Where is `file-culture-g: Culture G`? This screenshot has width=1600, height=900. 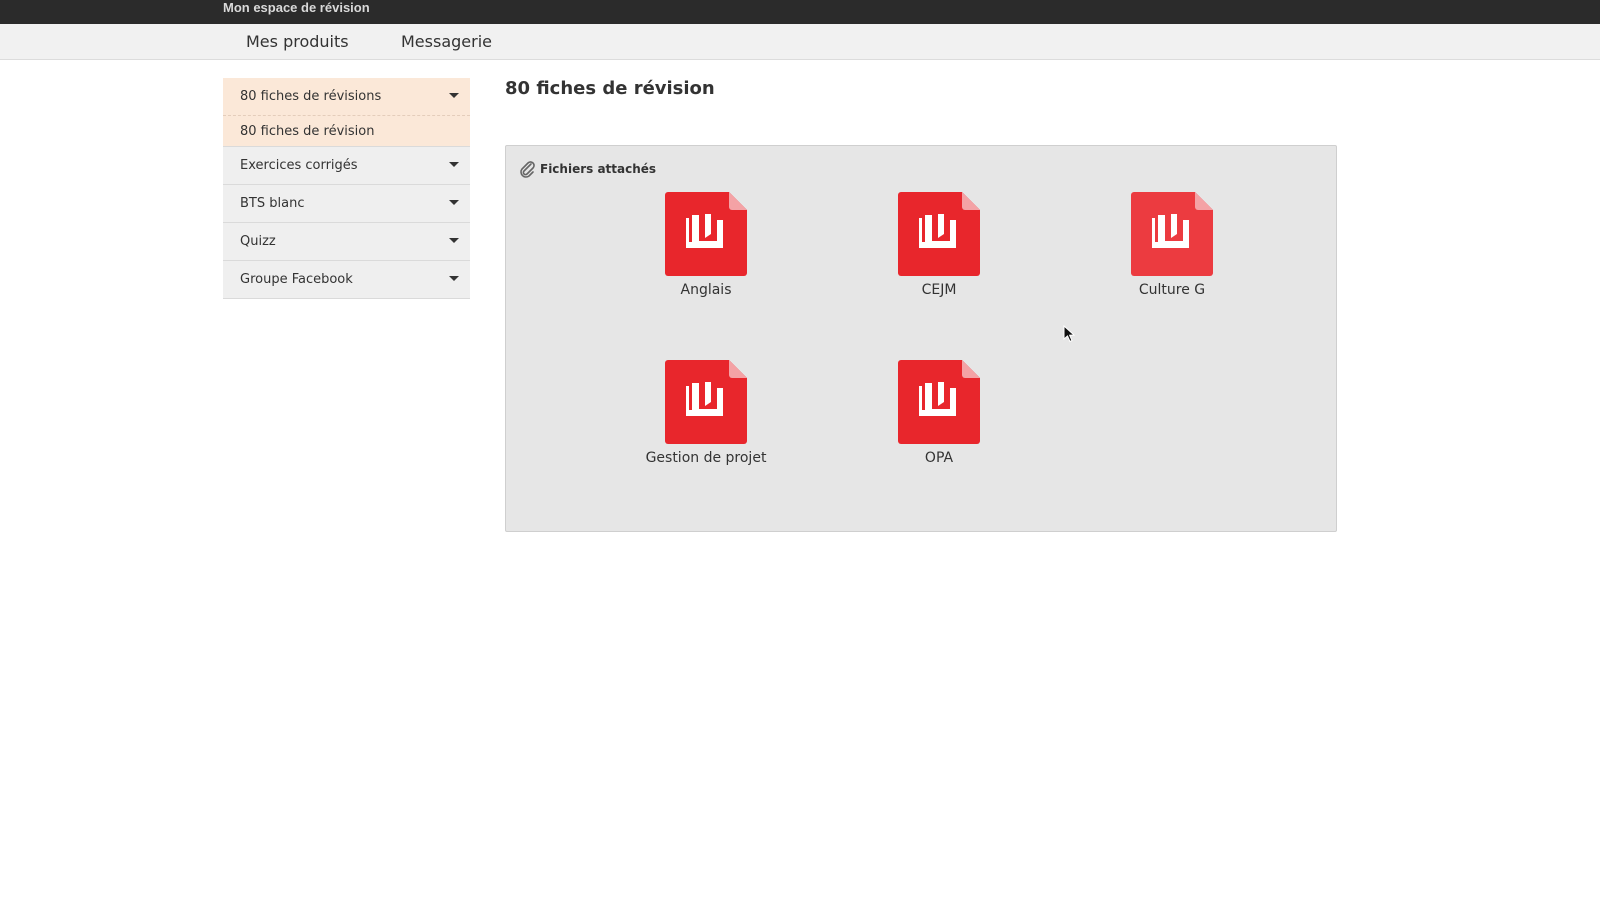
file-culture-g: Culture G is located at coordinates (1172, 252).